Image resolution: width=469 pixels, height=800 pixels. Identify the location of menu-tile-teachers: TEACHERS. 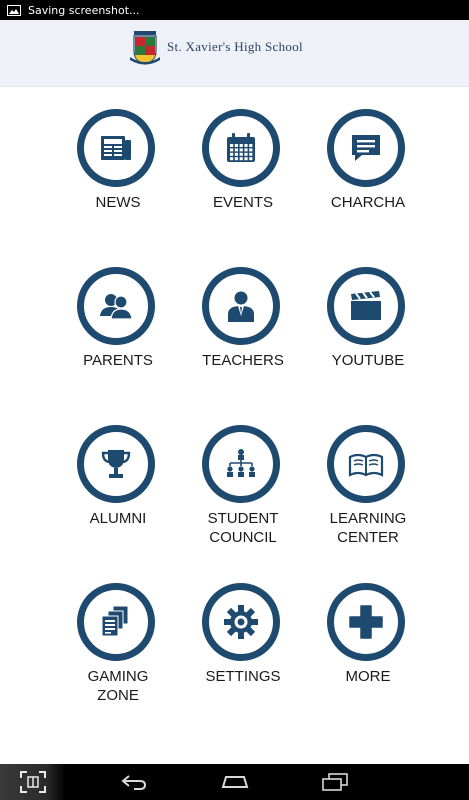
(243, 342).